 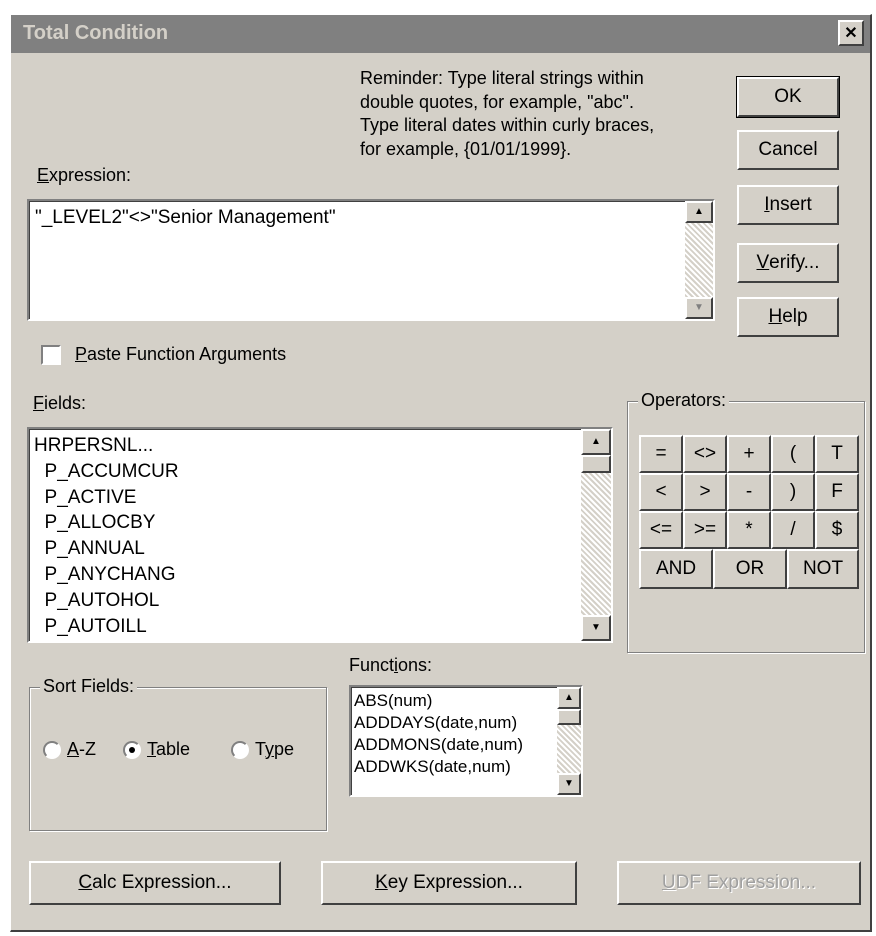 I want to click on close-icon: ✕, so click(x=851, y=33).